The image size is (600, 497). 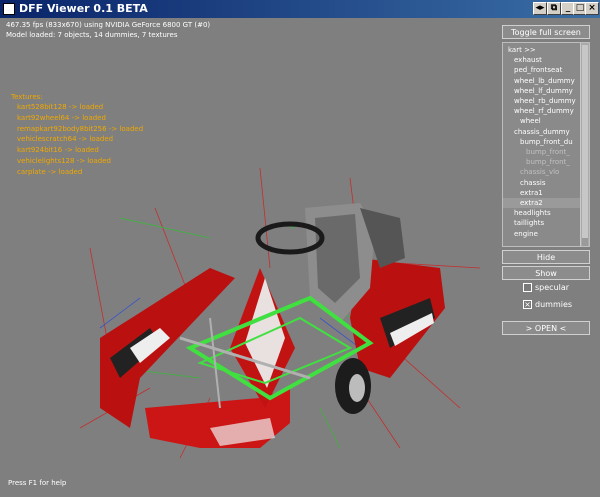 I want to click on tree-item: chassis_dummy, so click(x=546, y=132).